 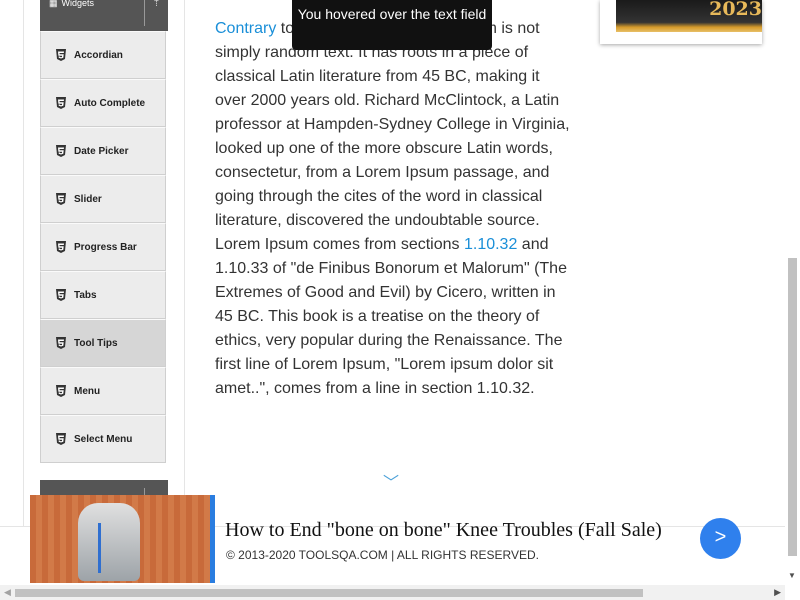 What do you see at coordinates (689, 16) in the screenshot?
I see `promo-image: 2023` at bounding box center [689, 16].